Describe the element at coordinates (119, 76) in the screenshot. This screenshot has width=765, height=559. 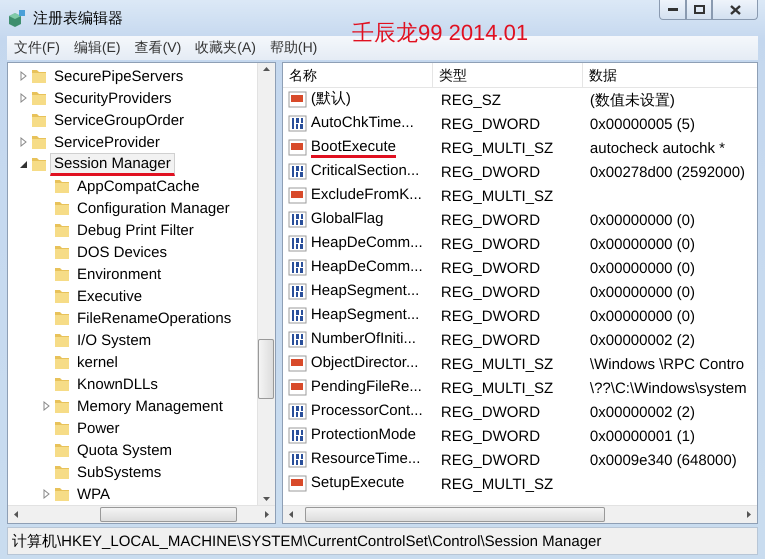
I see `tree-item: SecurePipeServers` at that location.